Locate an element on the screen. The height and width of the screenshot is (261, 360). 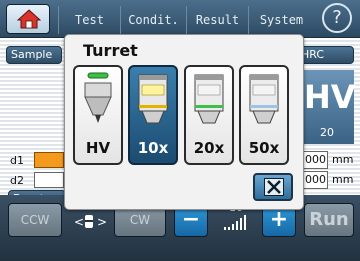
hardness-display: HV 20 is located at coordinates (326, 107).